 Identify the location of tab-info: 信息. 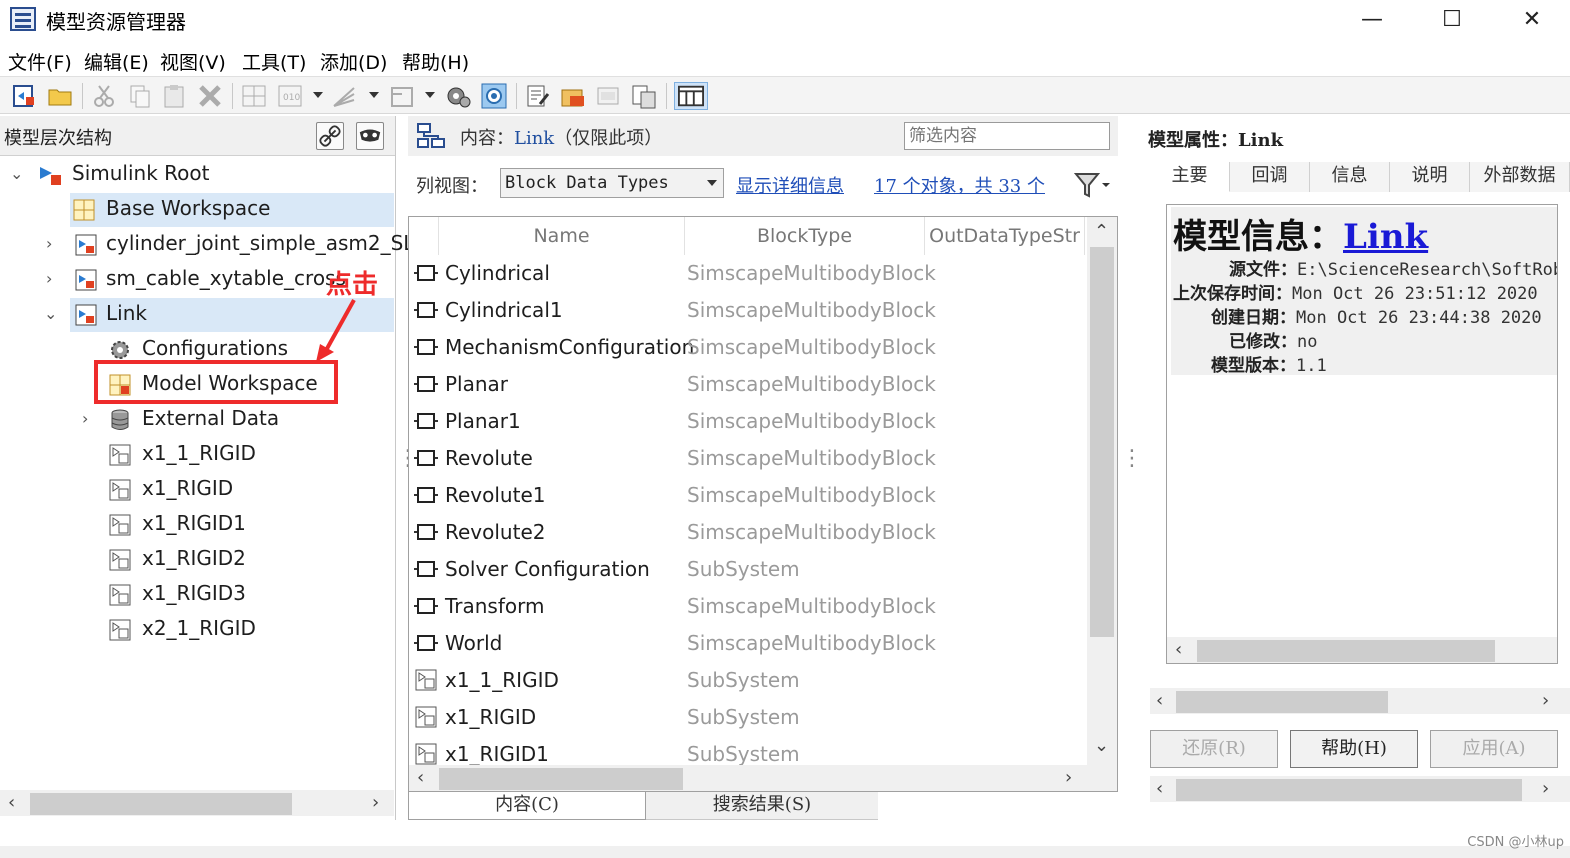
(1350, 177).